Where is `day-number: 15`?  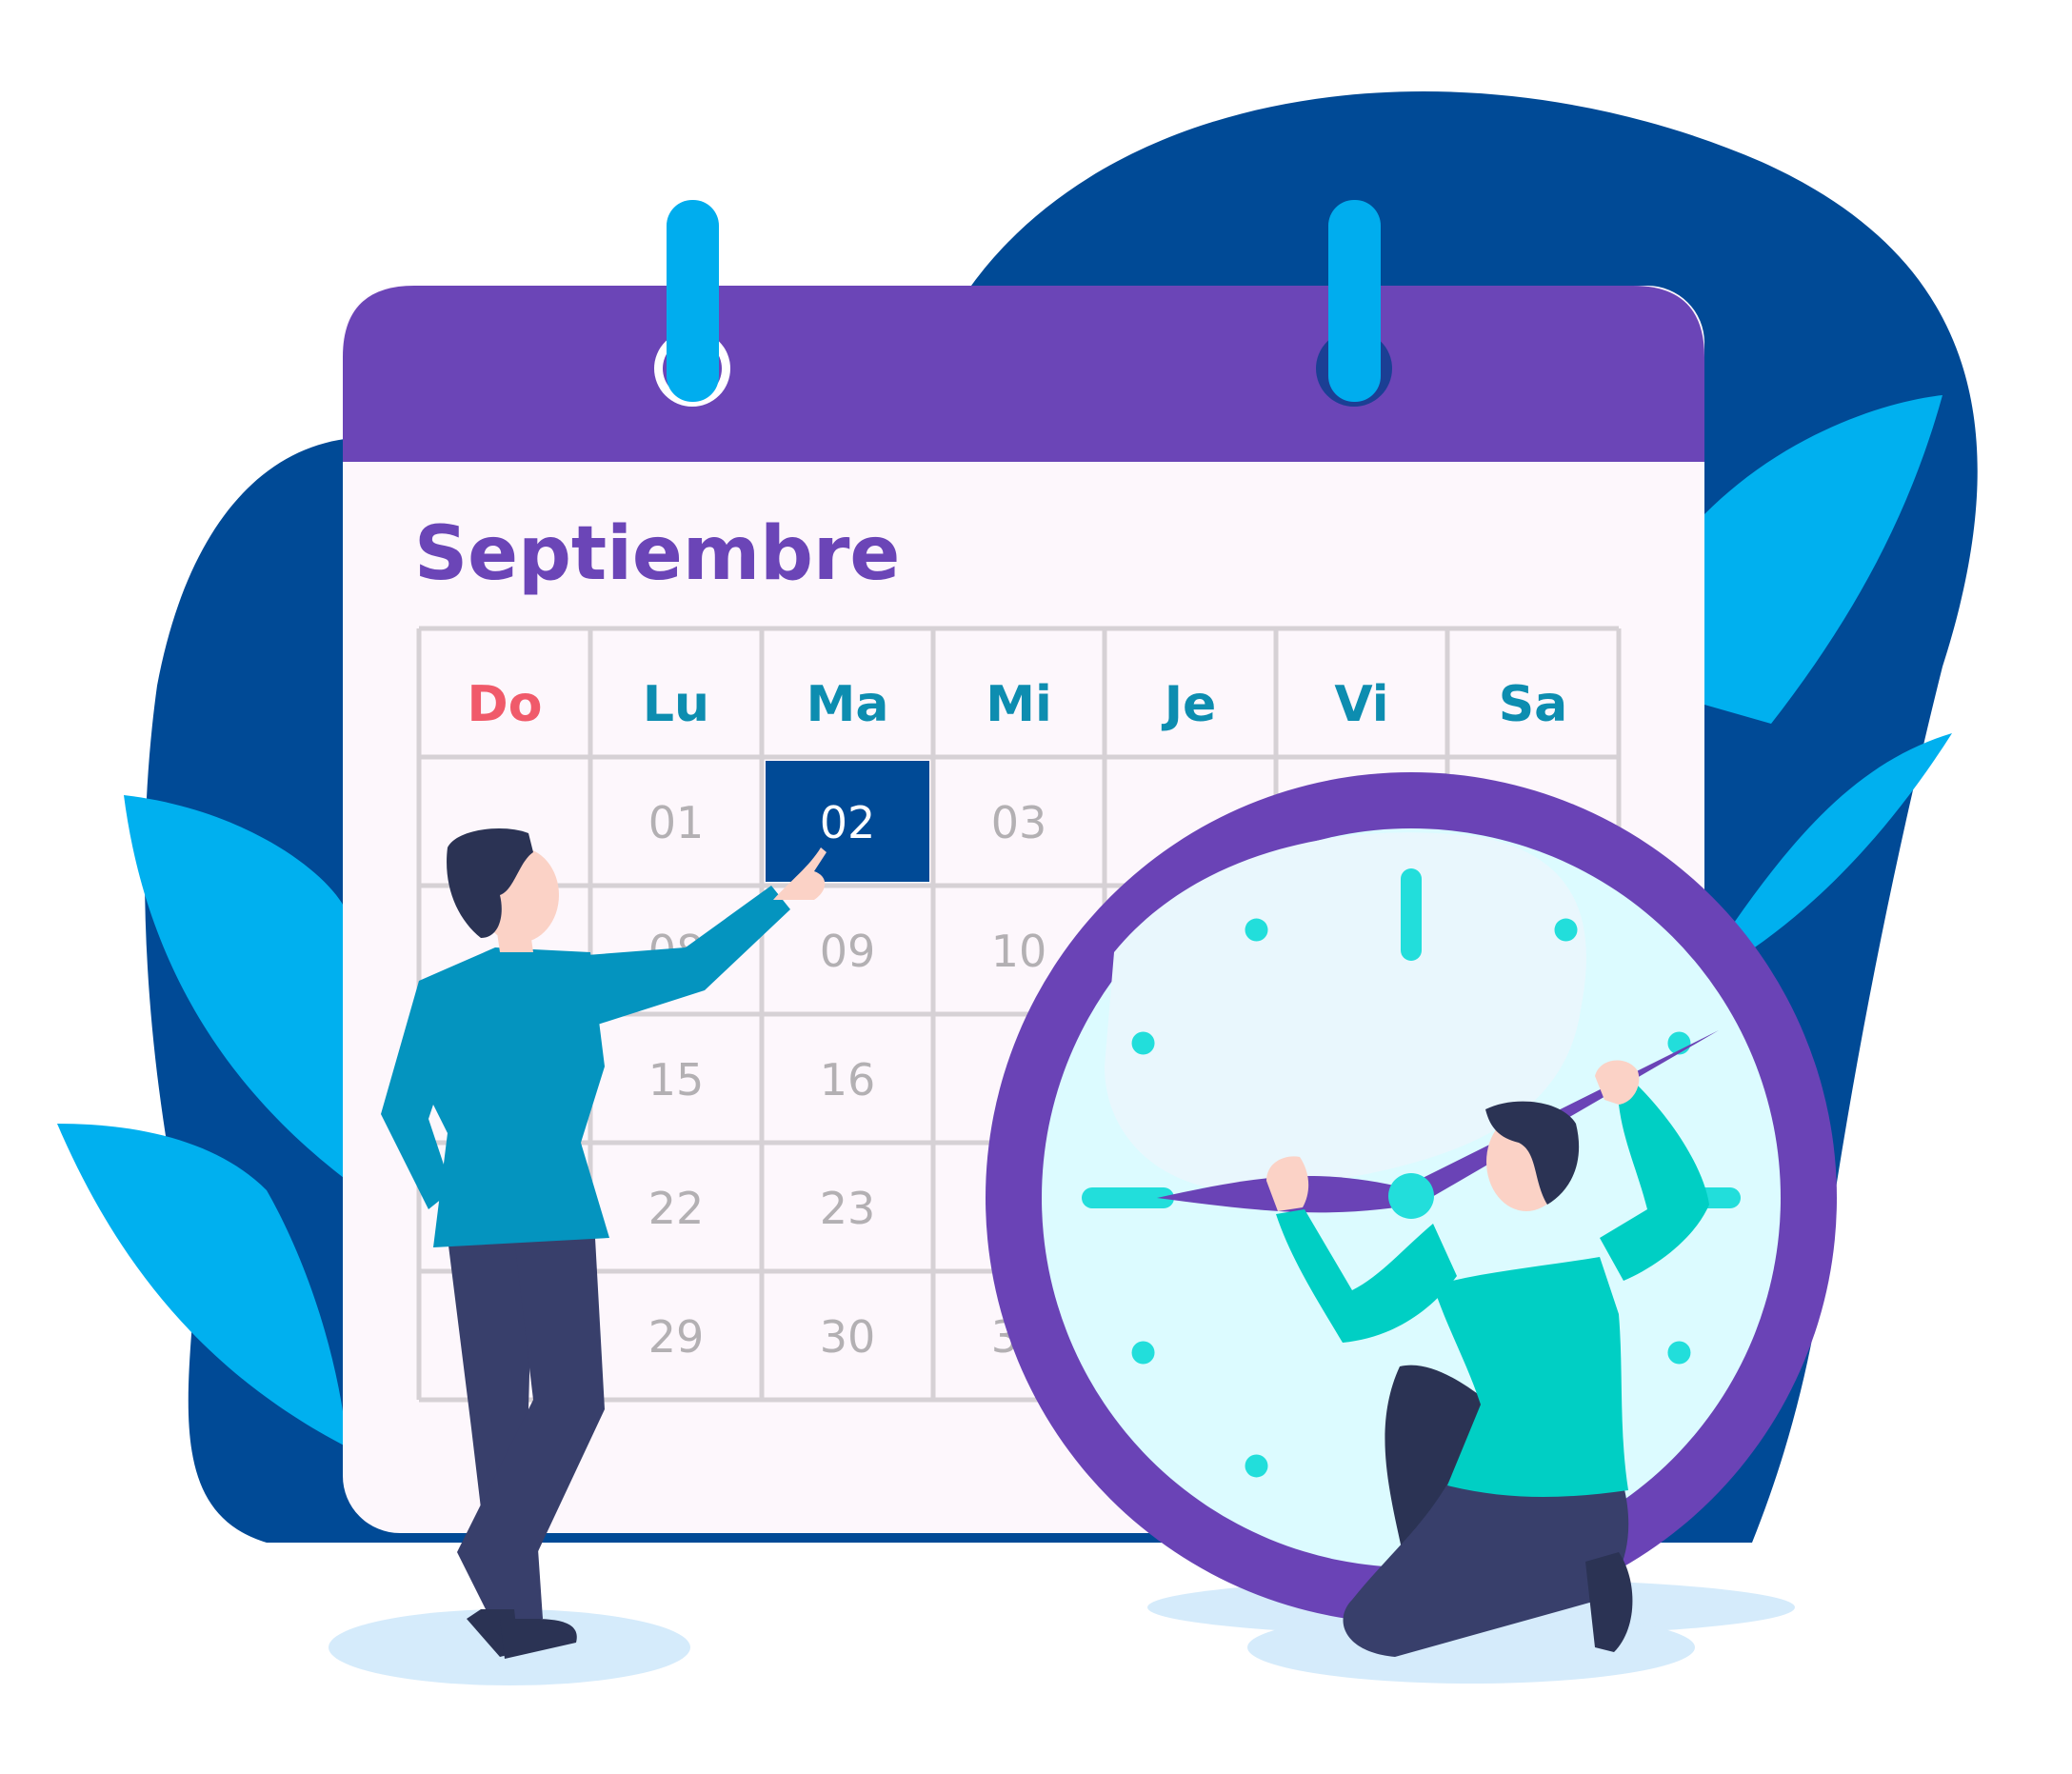 day-number: 15 is located at coordinates (676, 1080).